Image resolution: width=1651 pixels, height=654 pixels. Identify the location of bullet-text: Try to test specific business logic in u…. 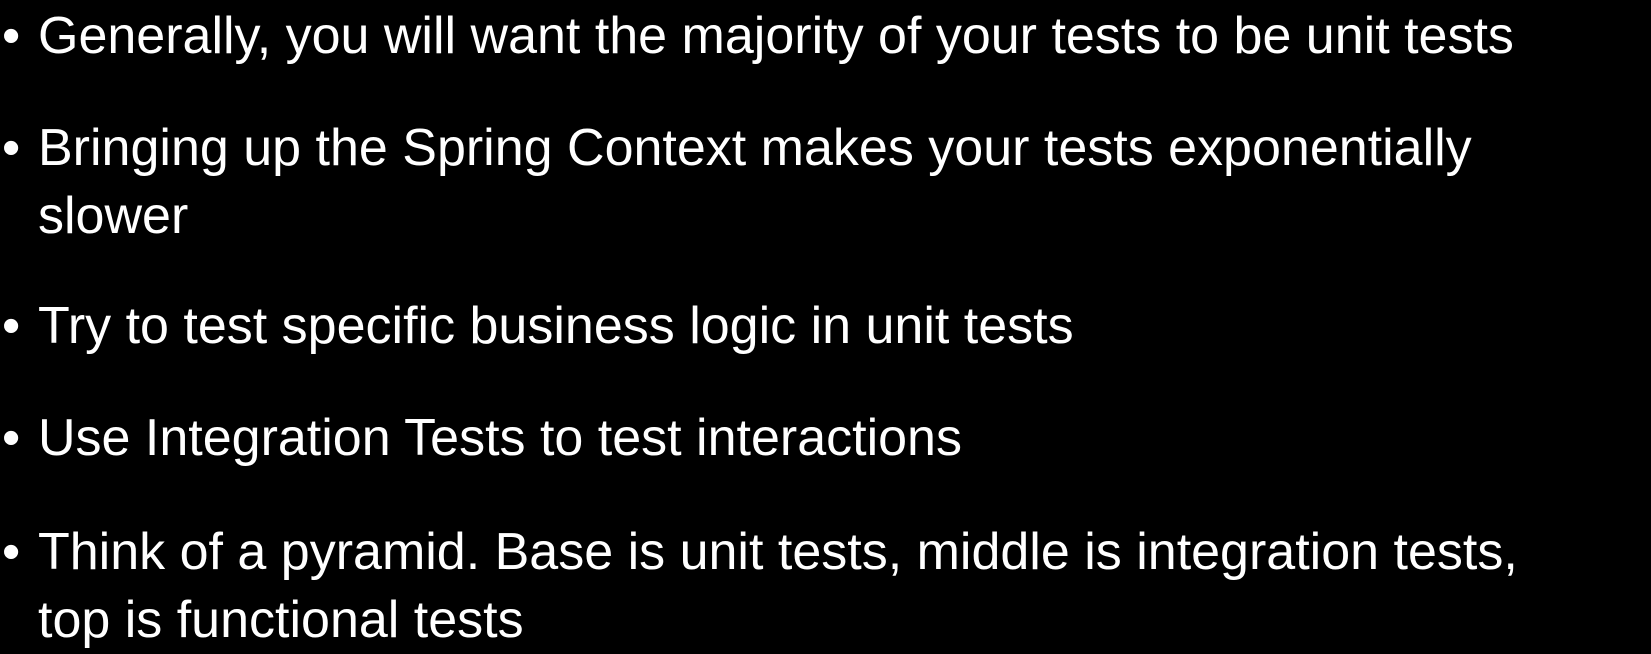
(556, 326).